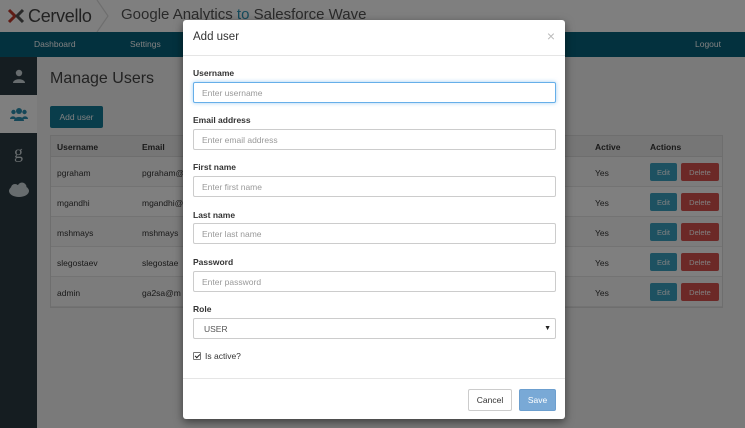  I want to click on modal-footer-divider, so click(374, 378).